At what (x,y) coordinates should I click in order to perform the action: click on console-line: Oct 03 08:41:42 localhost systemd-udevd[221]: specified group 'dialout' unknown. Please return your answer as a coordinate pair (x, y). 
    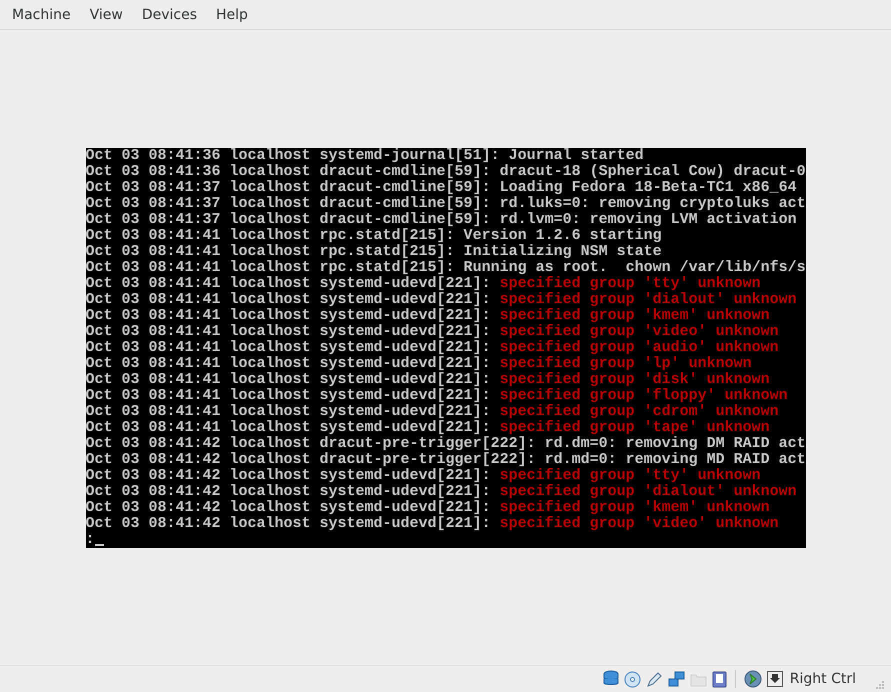
    Looking at the image, I should click on (442, 492).